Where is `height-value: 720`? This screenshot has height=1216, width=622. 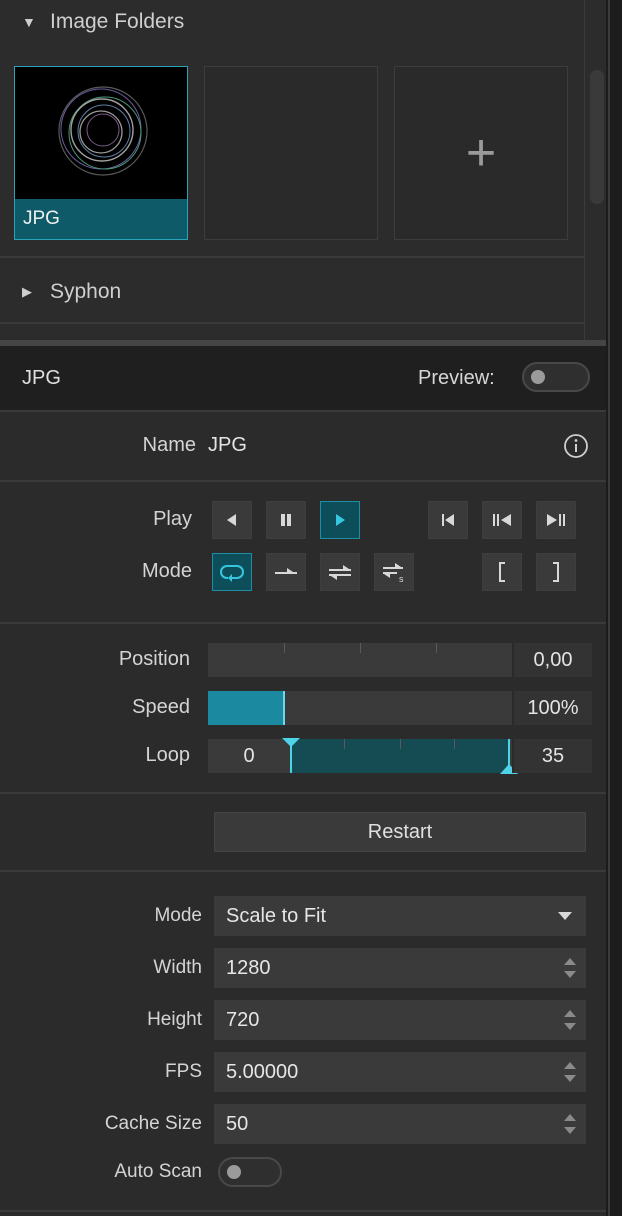 height-value: 720 is located at coordinates (243, 1019).